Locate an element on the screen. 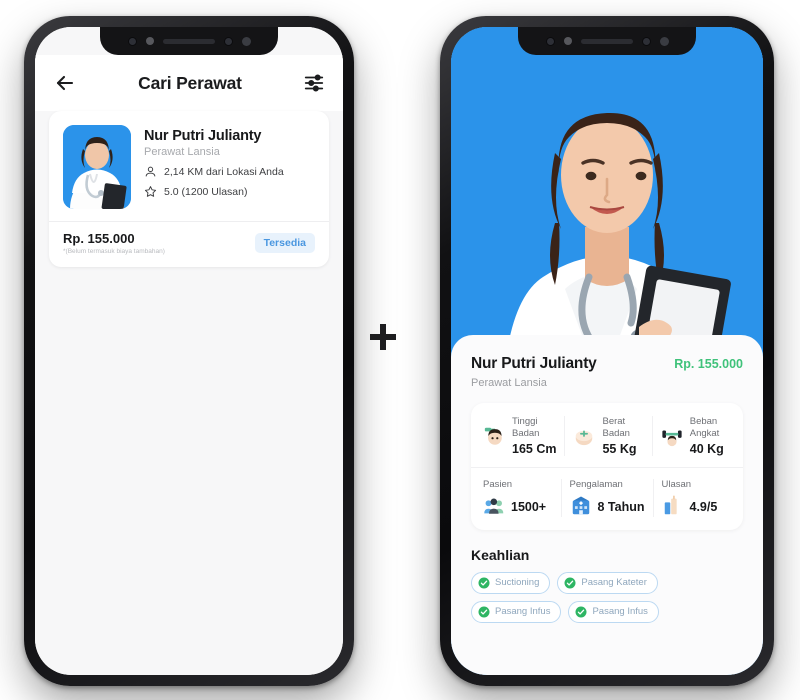 The width and height of the screenshot is (800, 700). skill-label: Suctioning is located at coordinates (517, 583).